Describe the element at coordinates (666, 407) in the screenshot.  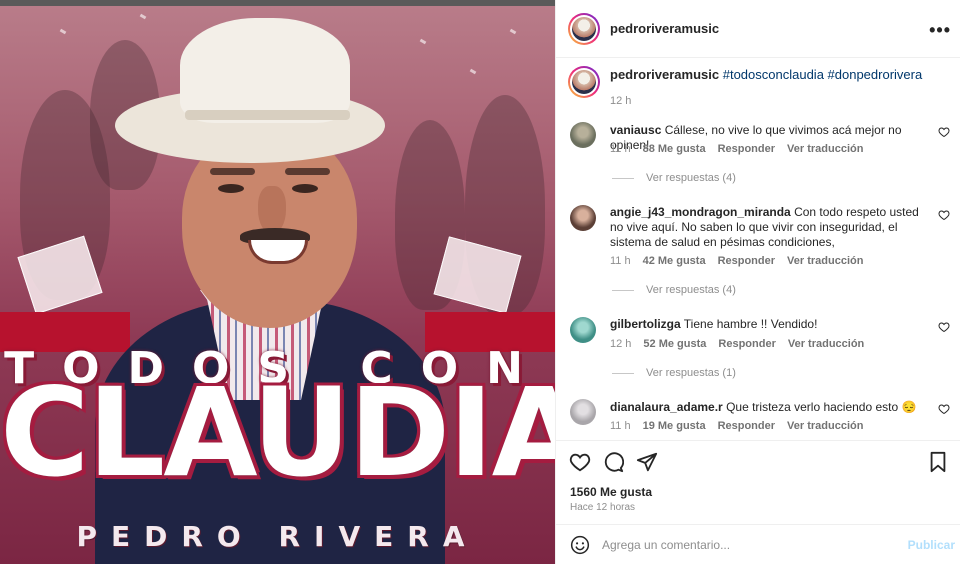
I see `comment-username: dianalaura_adame.r` at that location.